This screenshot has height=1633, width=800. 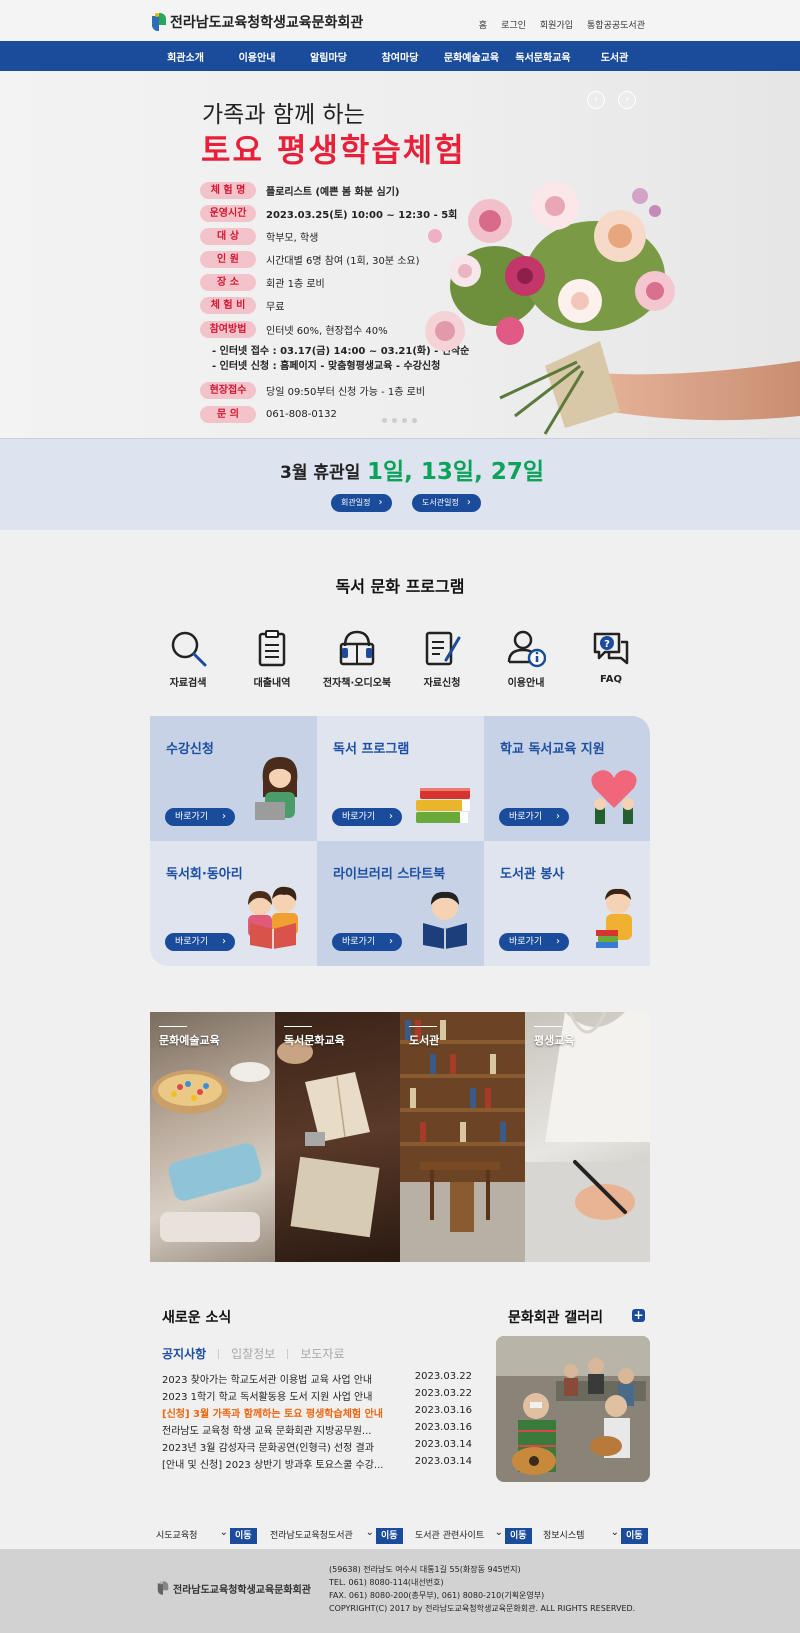 I want to click on card-reading-program: 독서 프로그램 바로가기 ›, so click(x=400, y=778).